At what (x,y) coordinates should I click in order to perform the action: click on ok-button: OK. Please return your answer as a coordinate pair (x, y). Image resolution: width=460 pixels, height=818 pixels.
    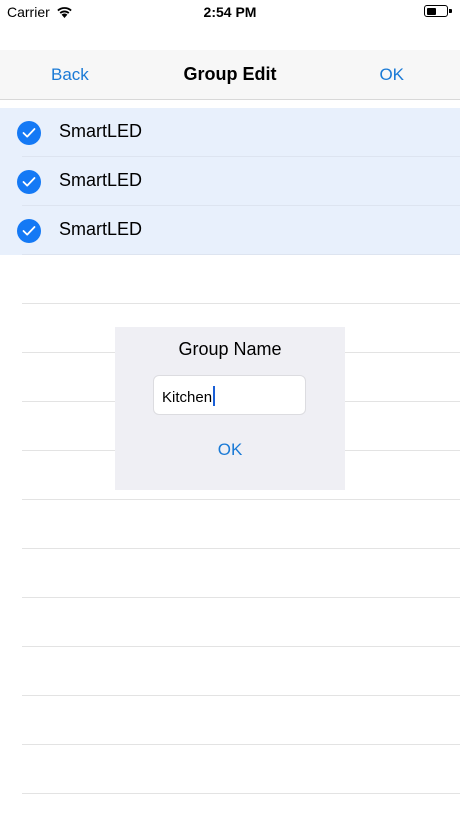
    Looking at the image, I should click on (391, 75).